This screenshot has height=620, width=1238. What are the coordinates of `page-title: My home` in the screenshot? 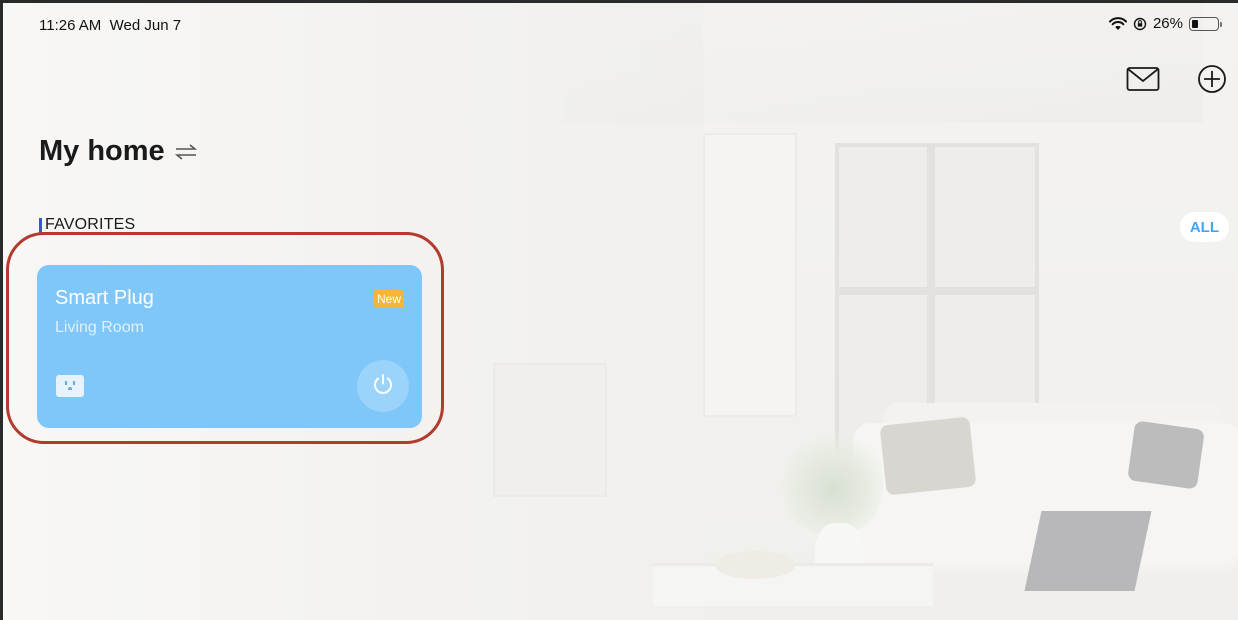 It's located at (102, 151).